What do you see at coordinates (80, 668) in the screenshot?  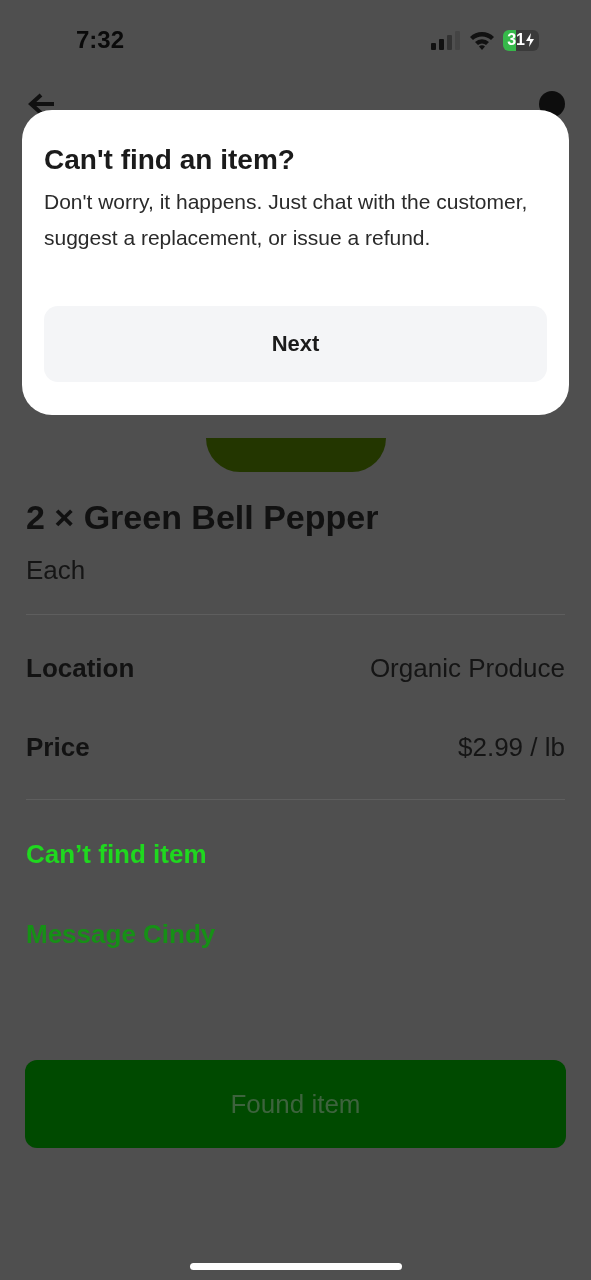 I see `detail-label: Location` at bounding box center [80, 668].